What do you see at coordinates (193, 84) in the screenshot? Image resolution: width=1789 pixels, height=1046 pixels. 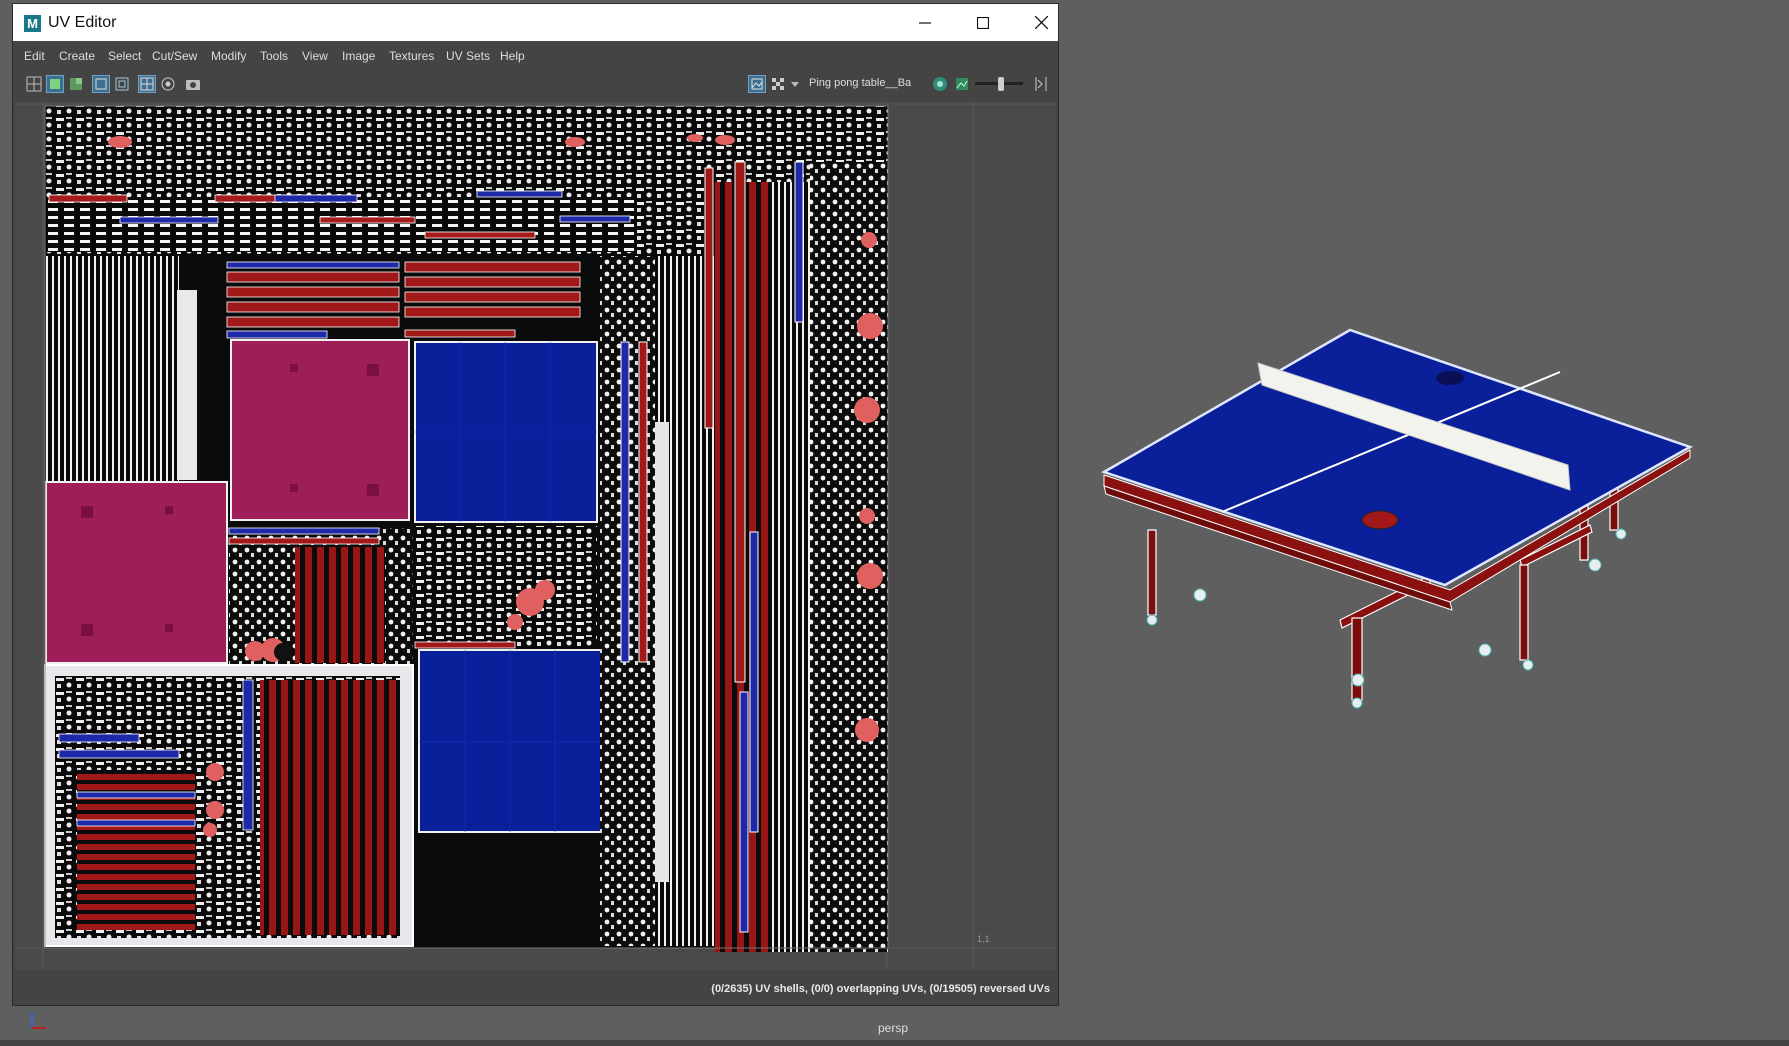 I see `snapshot-icon` at bounding box center [193, 84].